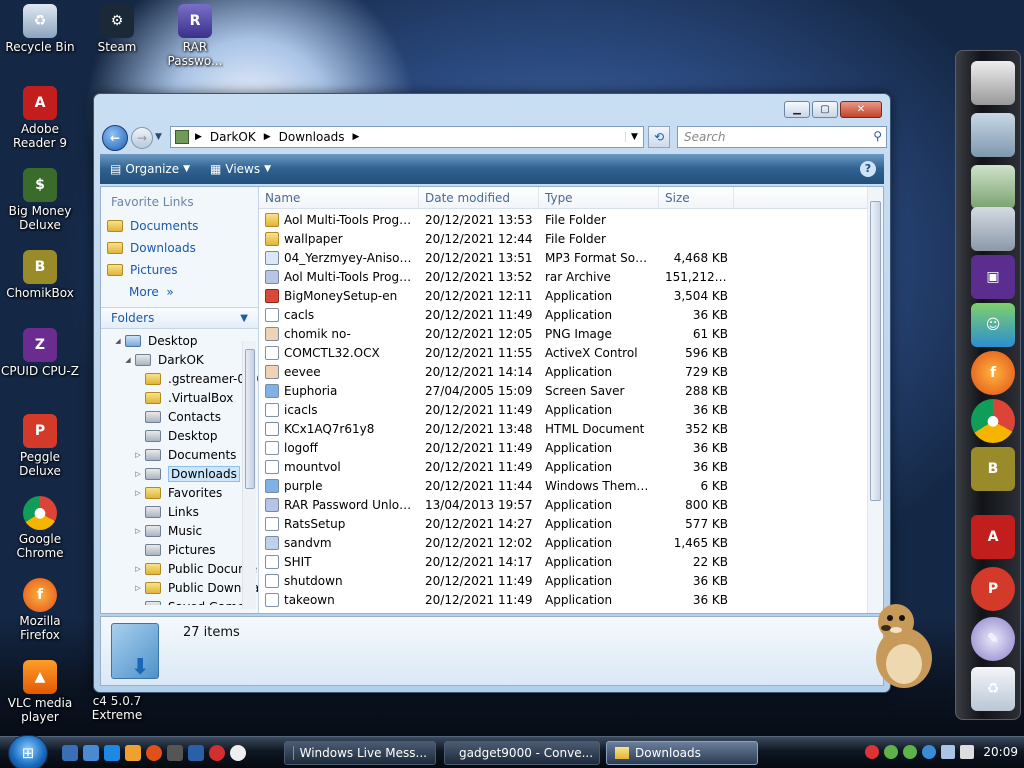 This screenshot has height=768, width=1024. What do you see at coordinates (117, 29) in the screenshot?
I see `desktop-icon-steam: ⚙ Steam` at bounding box center [117, 29].